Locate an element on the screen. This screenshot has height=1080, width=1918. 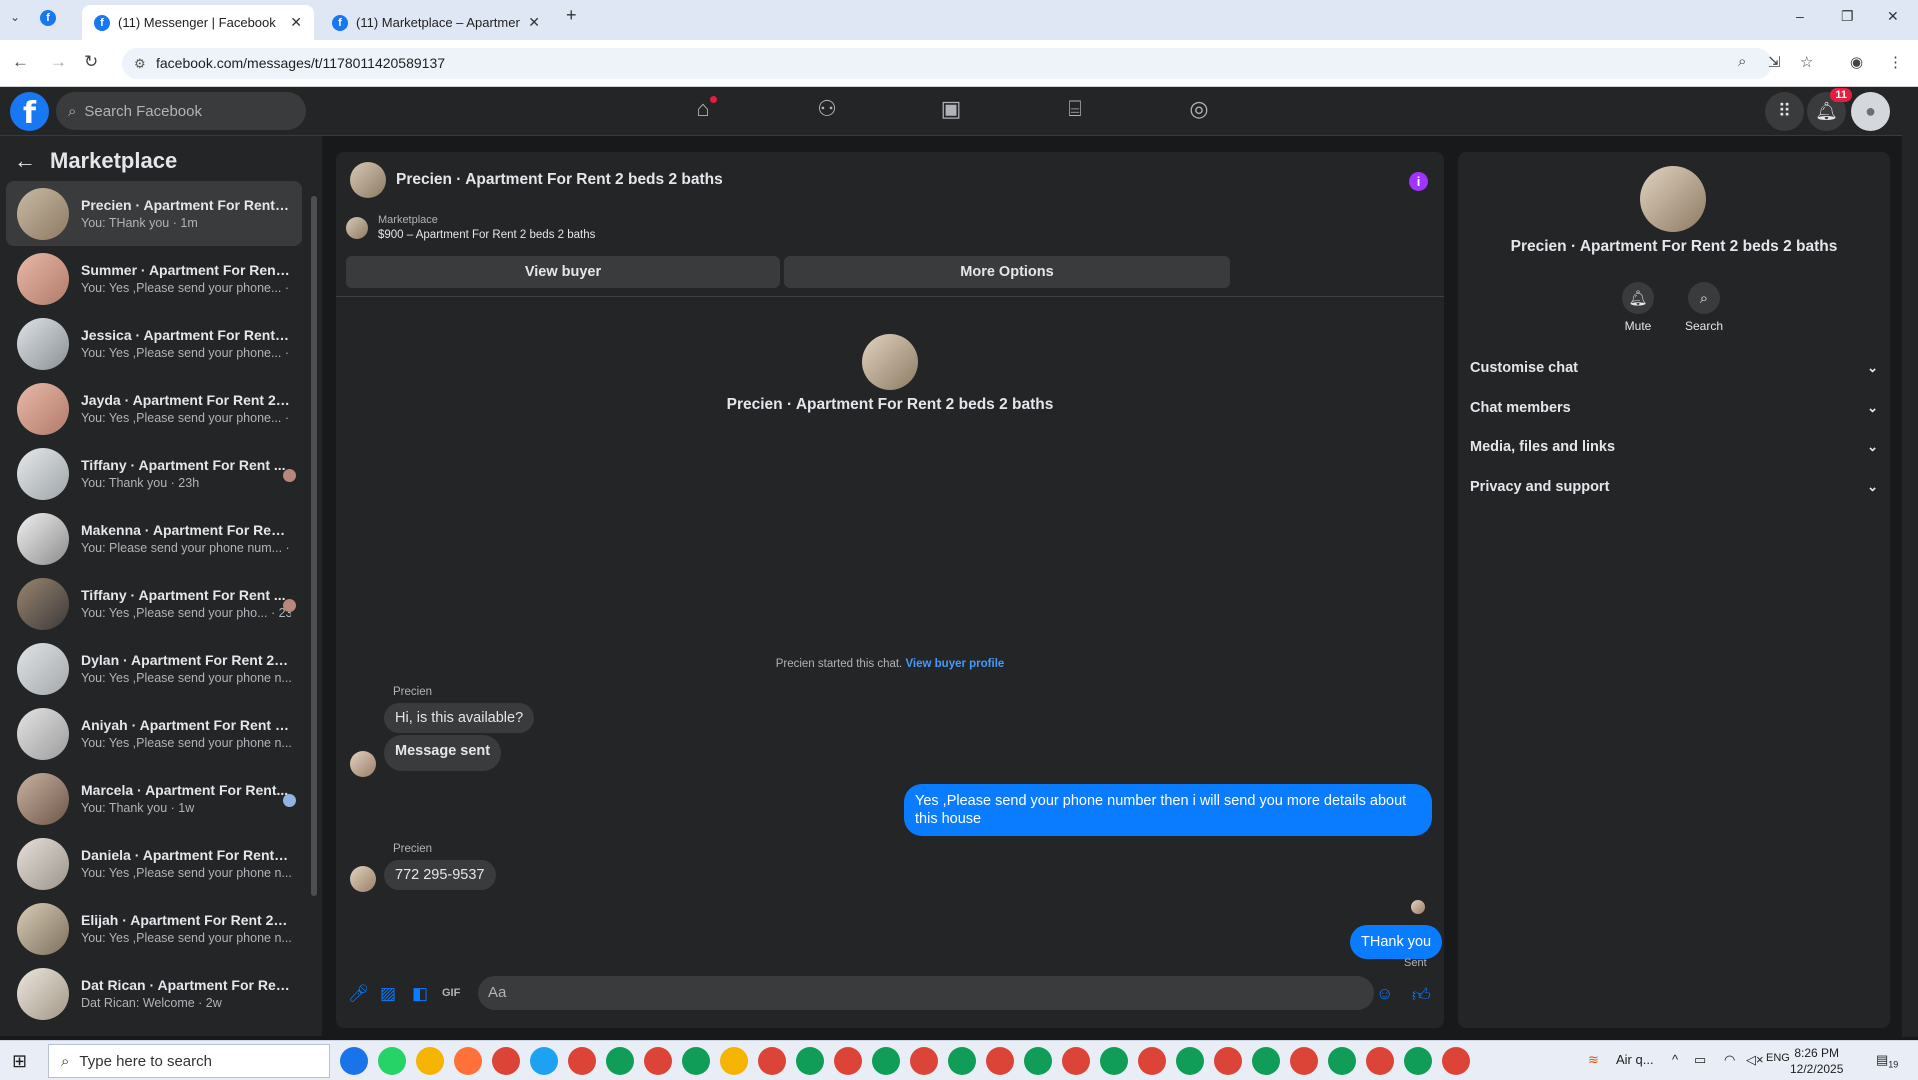
back-arrow-icon: ← is located at coordinates (25, 161).